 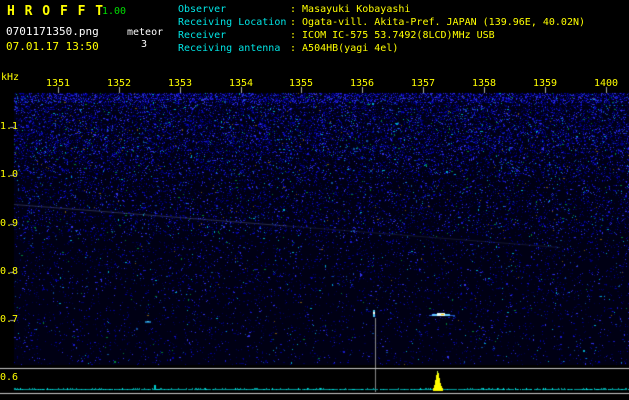 I want to click on time-label: 1358, so click(x=484, y=83).